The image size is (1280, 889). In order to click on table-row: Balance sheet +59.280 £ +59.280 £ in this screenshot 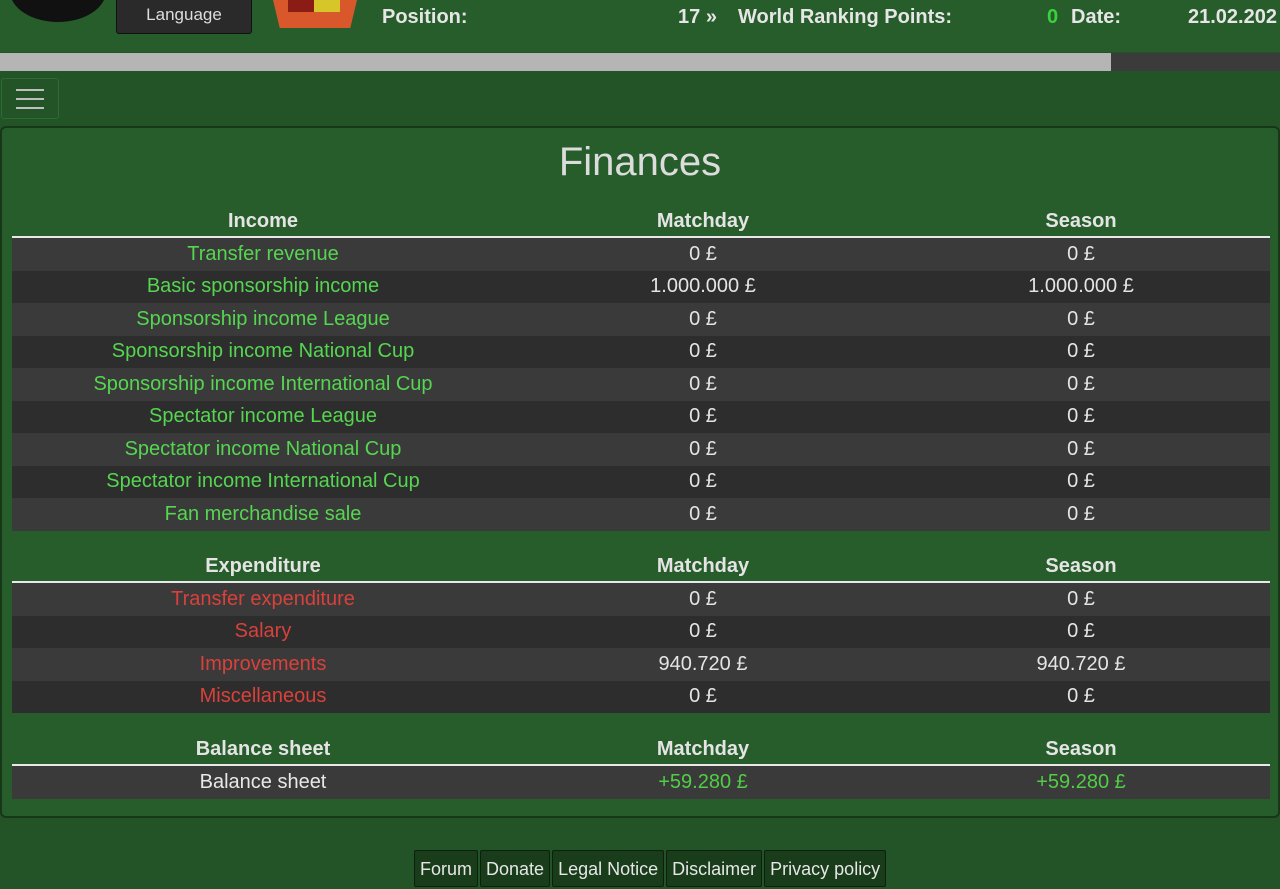, I will do `click(641, 782)`.